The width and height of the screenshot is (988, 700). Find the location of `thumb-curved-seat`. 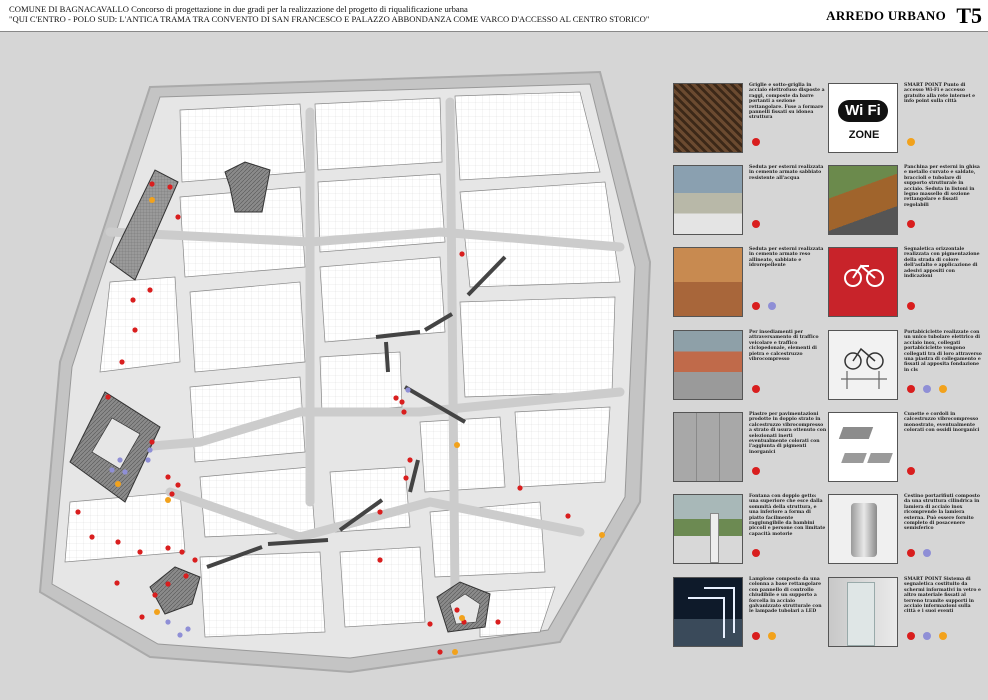

thumb-curved-seat is located at coordinates (708, 282).